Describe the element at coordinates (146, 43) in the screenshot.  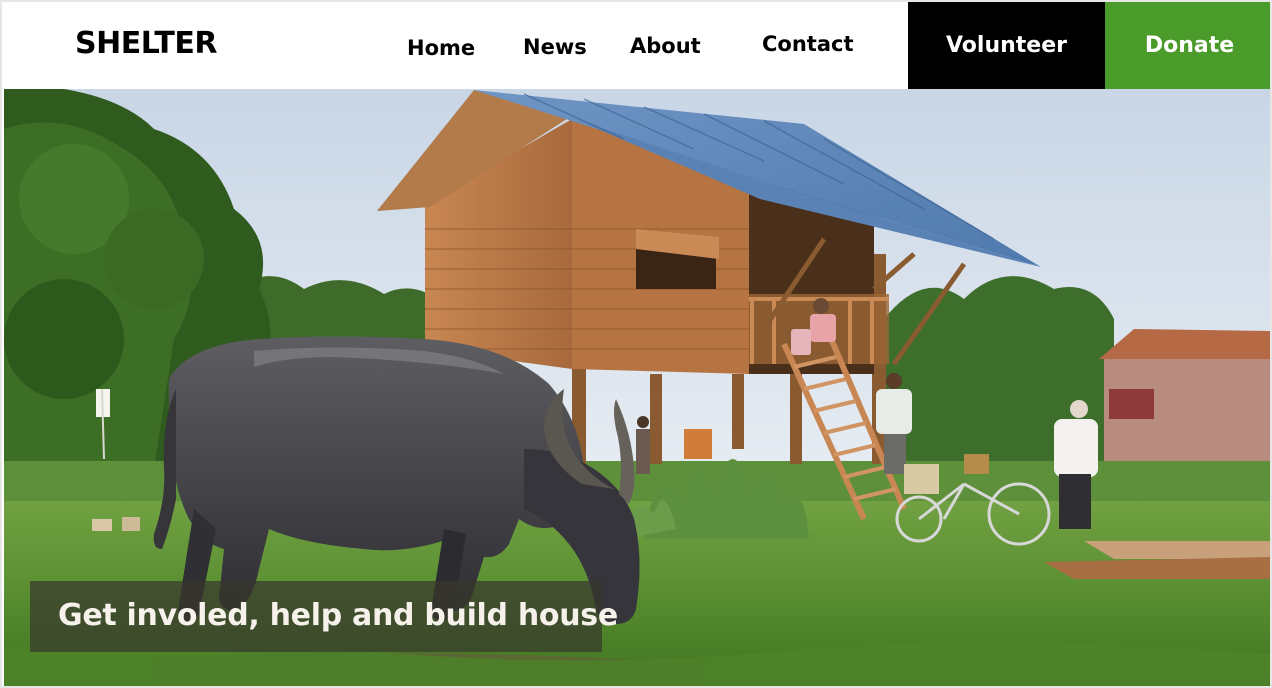
I see `site-logo: SHELTER` at that location.